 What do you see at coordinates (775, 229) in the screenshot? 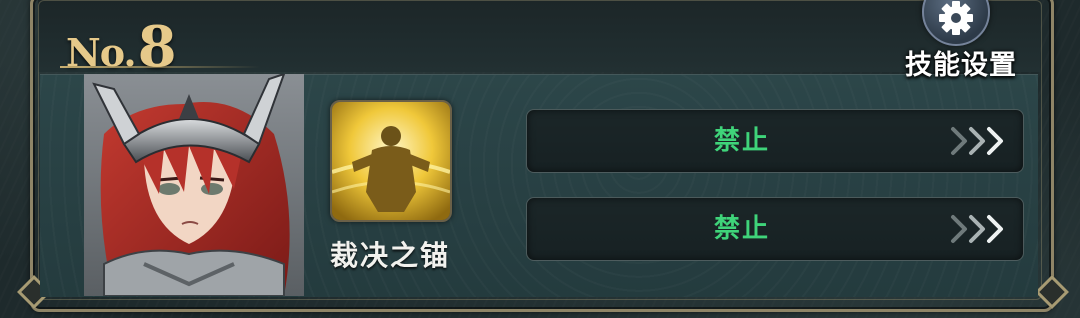
I see `option-row-2: 禁止` at bounding box center [775, 229].